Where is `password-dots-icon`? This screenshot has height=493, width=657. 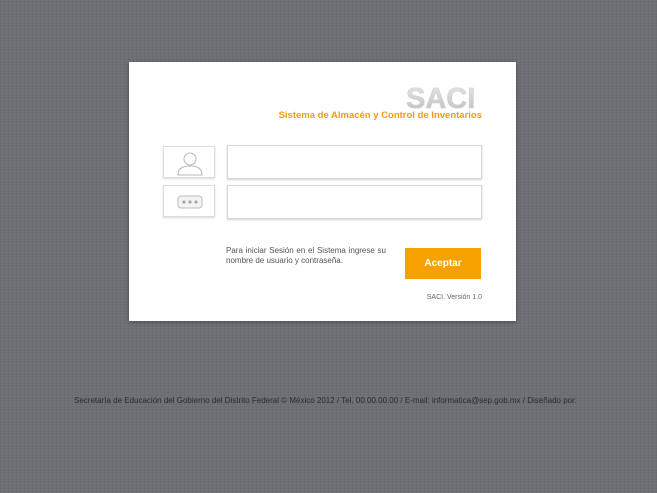 password-dots-icon is located at coordinates (190, 202).